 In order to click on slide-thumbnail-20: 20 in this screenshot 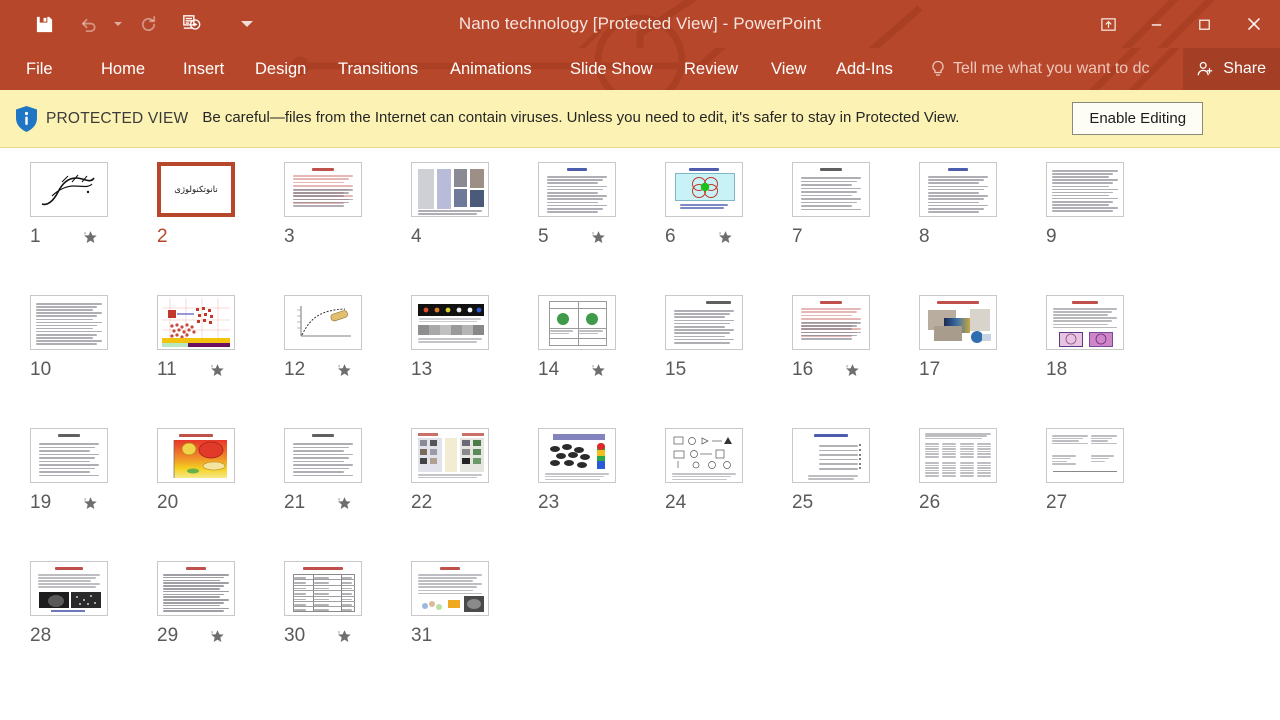, I will do `click(220, 494)`.